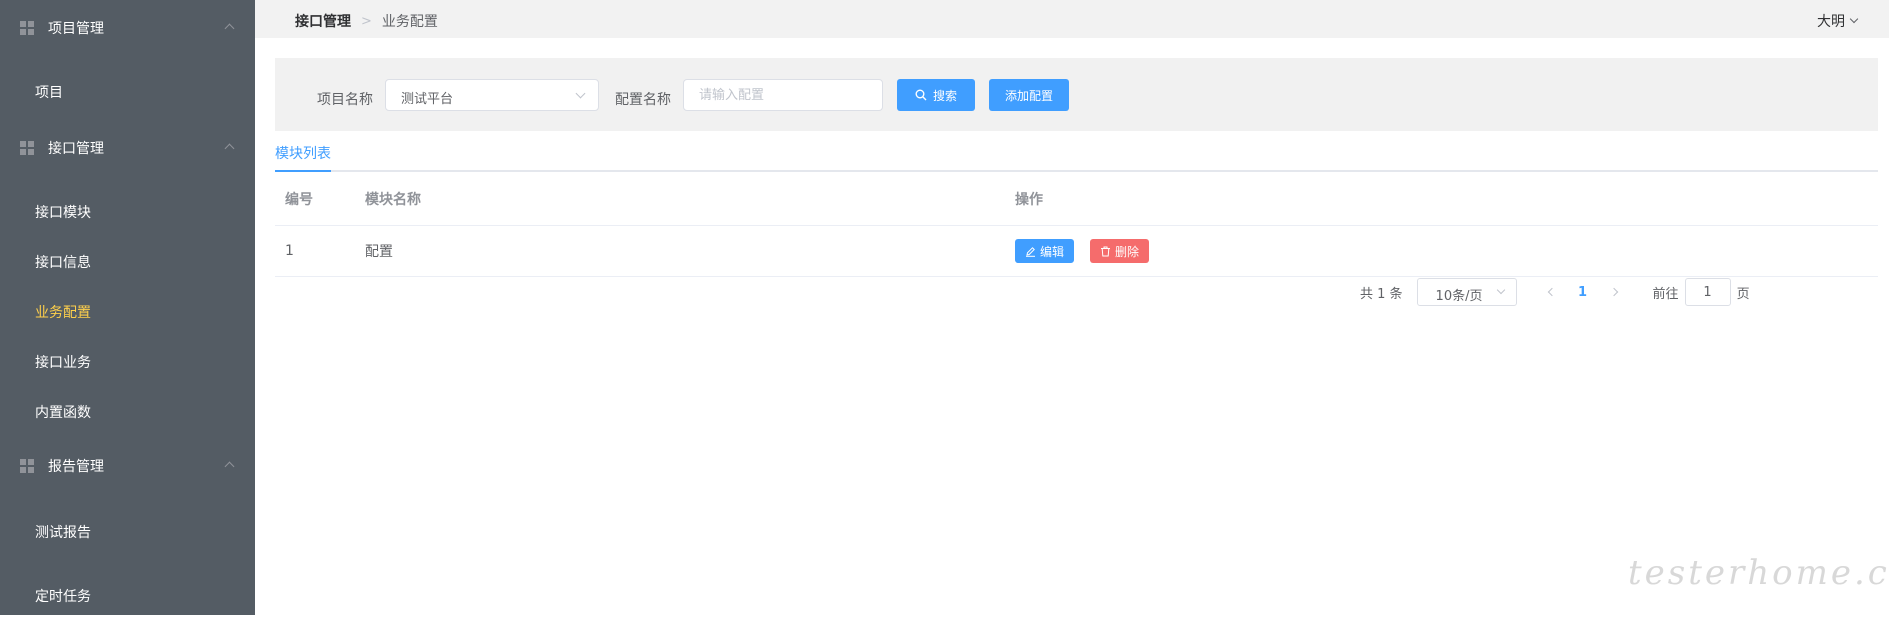 This screenshot has width=1889, height=621. I want to click on page-jumper: 前往 页, so click(1701, 292).